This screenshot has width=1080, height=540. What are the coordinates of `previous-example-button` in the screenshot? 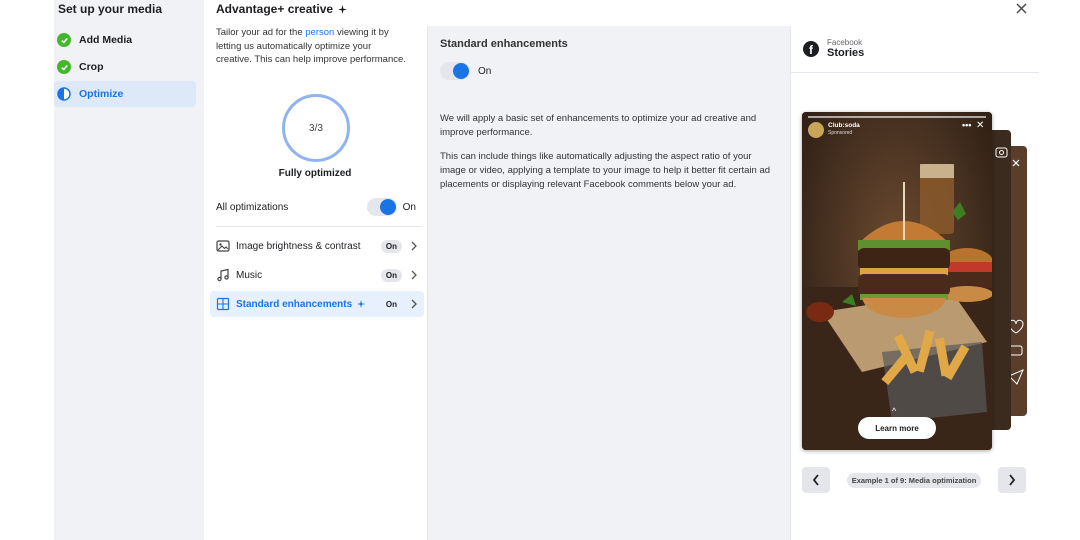 It's located at (816, 480).